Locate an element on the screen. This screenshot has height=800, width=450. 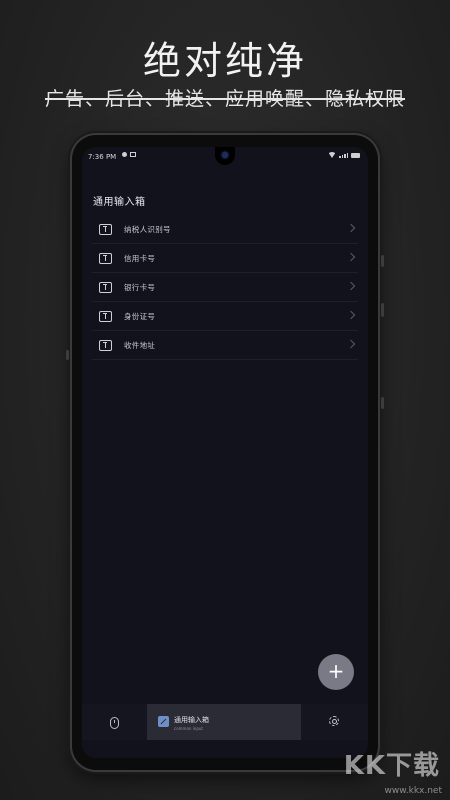
nav-mouse-tab is located at coordinates (114, 722).